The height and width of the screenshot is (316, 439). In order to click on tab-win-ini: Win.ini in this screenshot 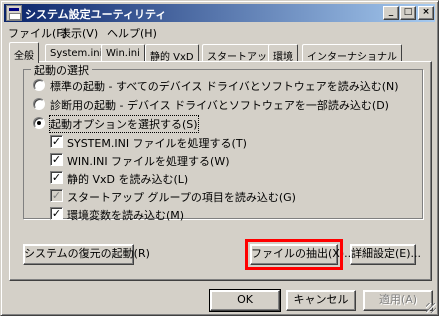, I will do `click(123, 53)`.